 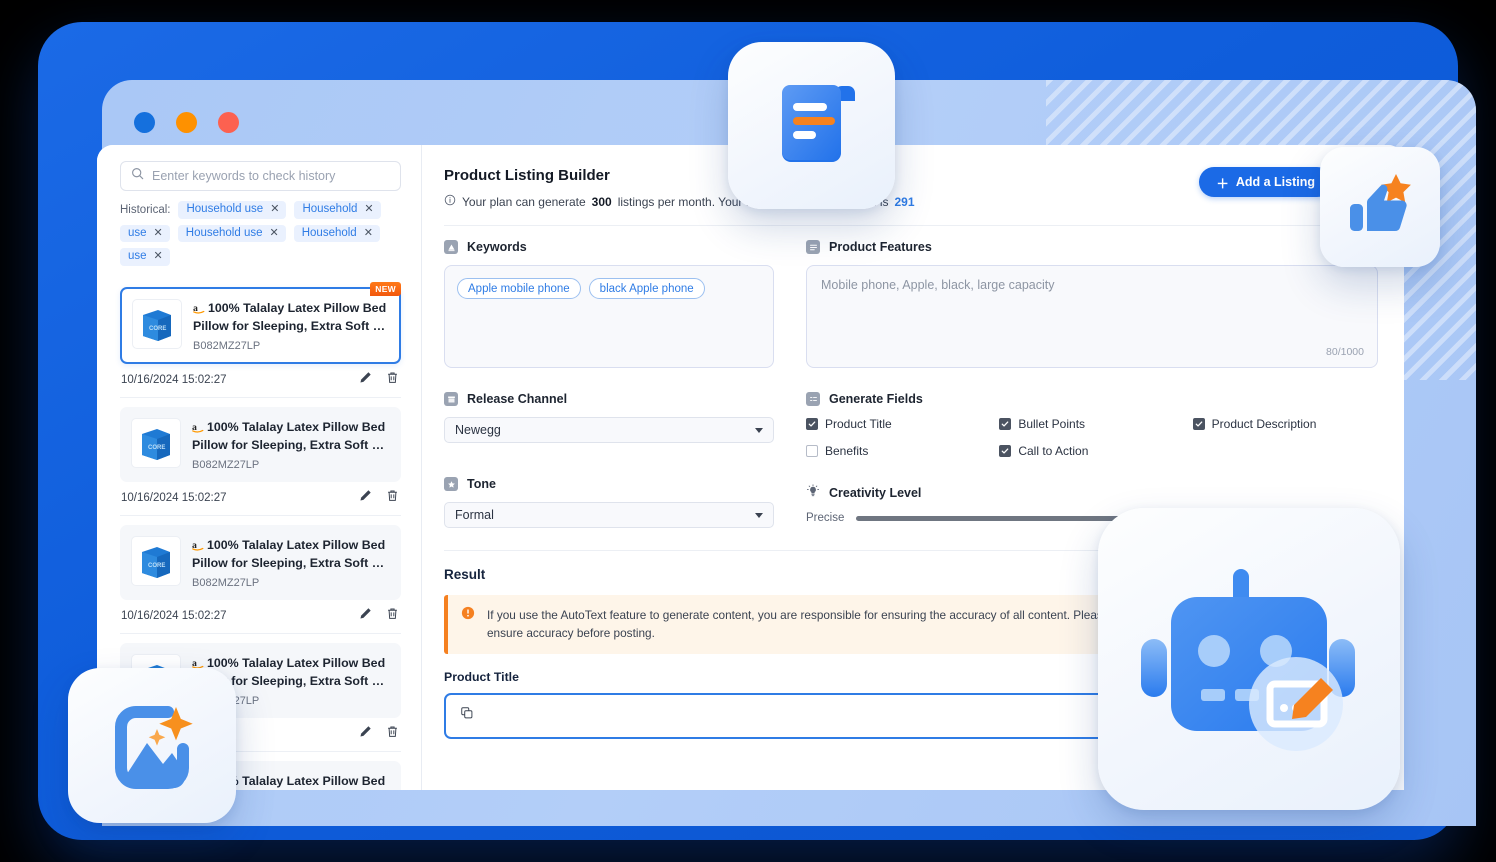 I want to click on image-sparkle-icon, so click(x=152, y=745).